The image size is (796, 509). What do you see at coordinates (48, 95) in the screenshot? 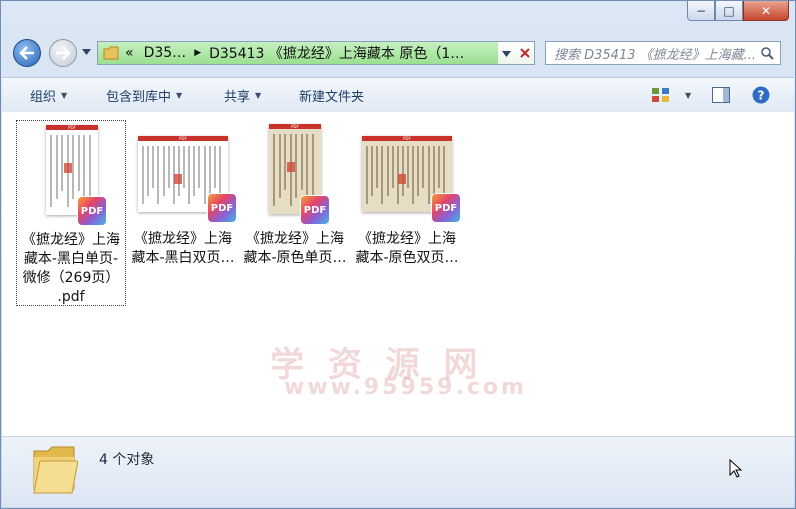
I see `organize-menu: 组织 ▼` at bounding box center [48, 95].